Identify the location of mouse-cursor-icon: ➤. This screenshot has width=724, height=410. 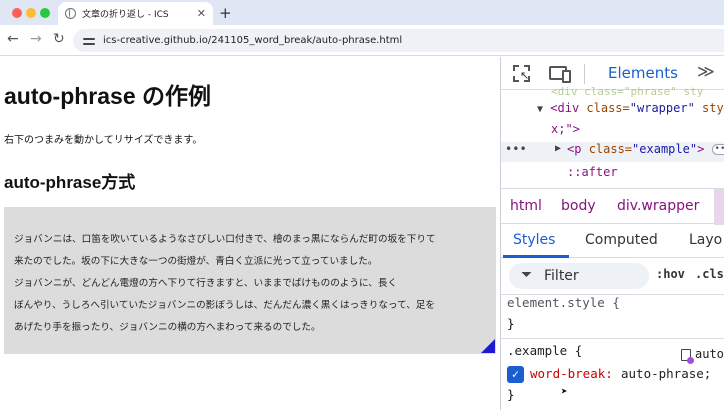
(564, 391).